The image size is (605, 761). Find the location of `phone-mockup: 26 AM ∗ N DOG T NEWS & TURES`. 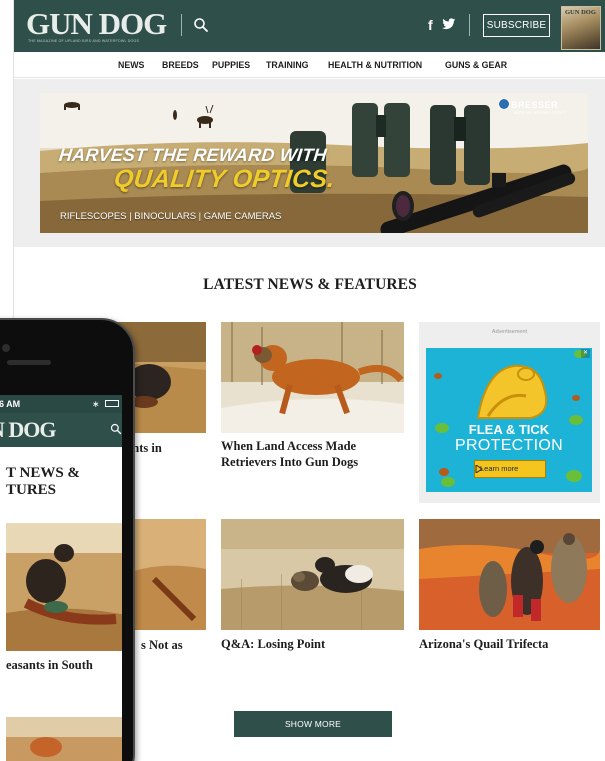

phone-mockup: 26 AM ∗ N DOG T NEWS & TURES is located at coordinates (67, 539).